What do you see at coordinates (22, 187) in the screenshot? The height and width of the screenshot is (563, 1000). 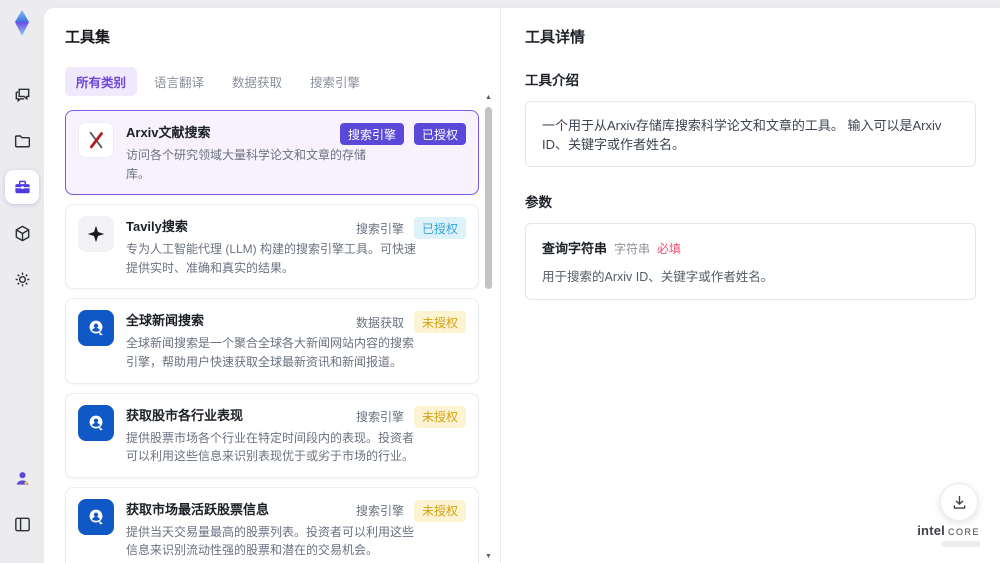 I see `toolbox-icon` at bounding box center [22, 187].